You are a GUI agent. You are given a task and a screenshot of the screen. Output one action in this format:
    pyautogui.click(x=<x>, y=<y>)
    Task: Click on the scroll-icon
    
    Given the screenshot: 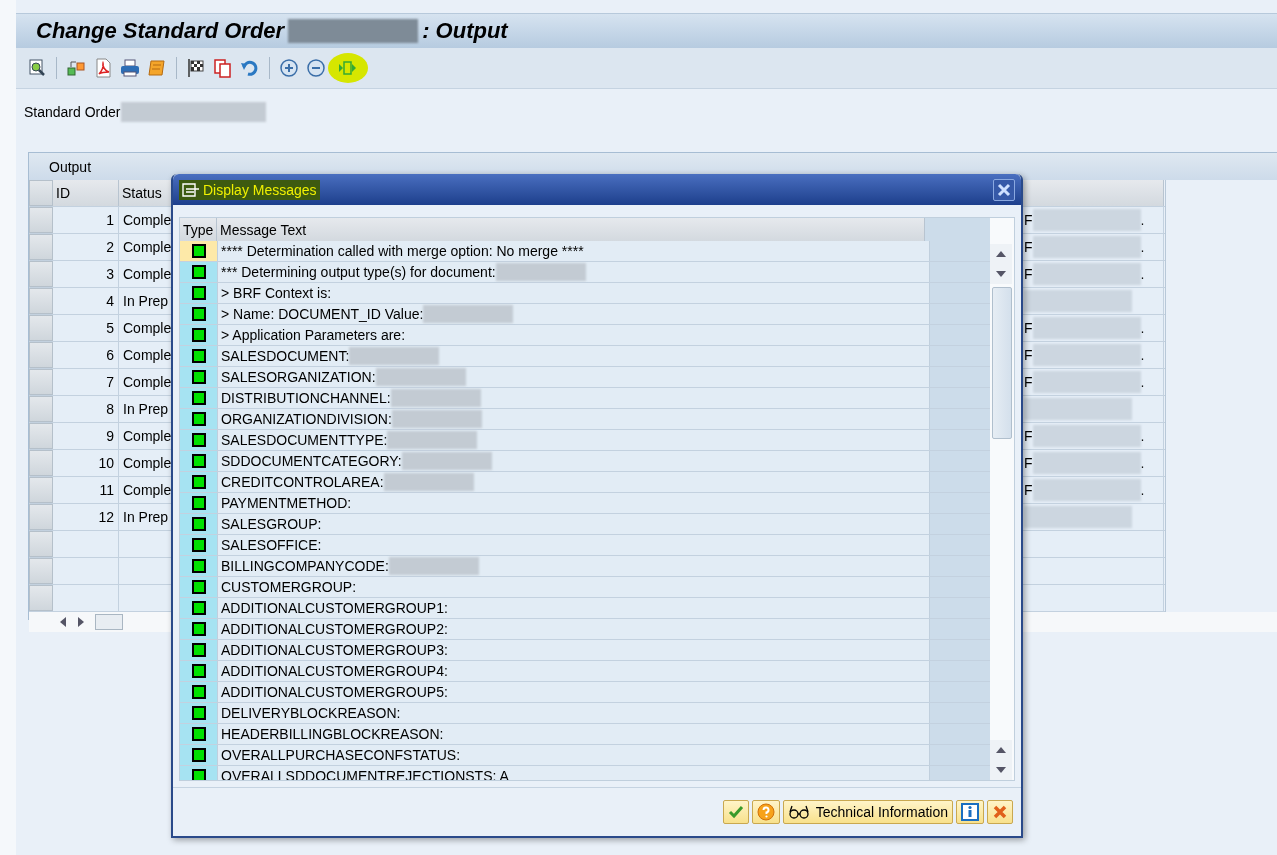 What is the action you would take?
    pyautogui.click(x=157, y=68)
    